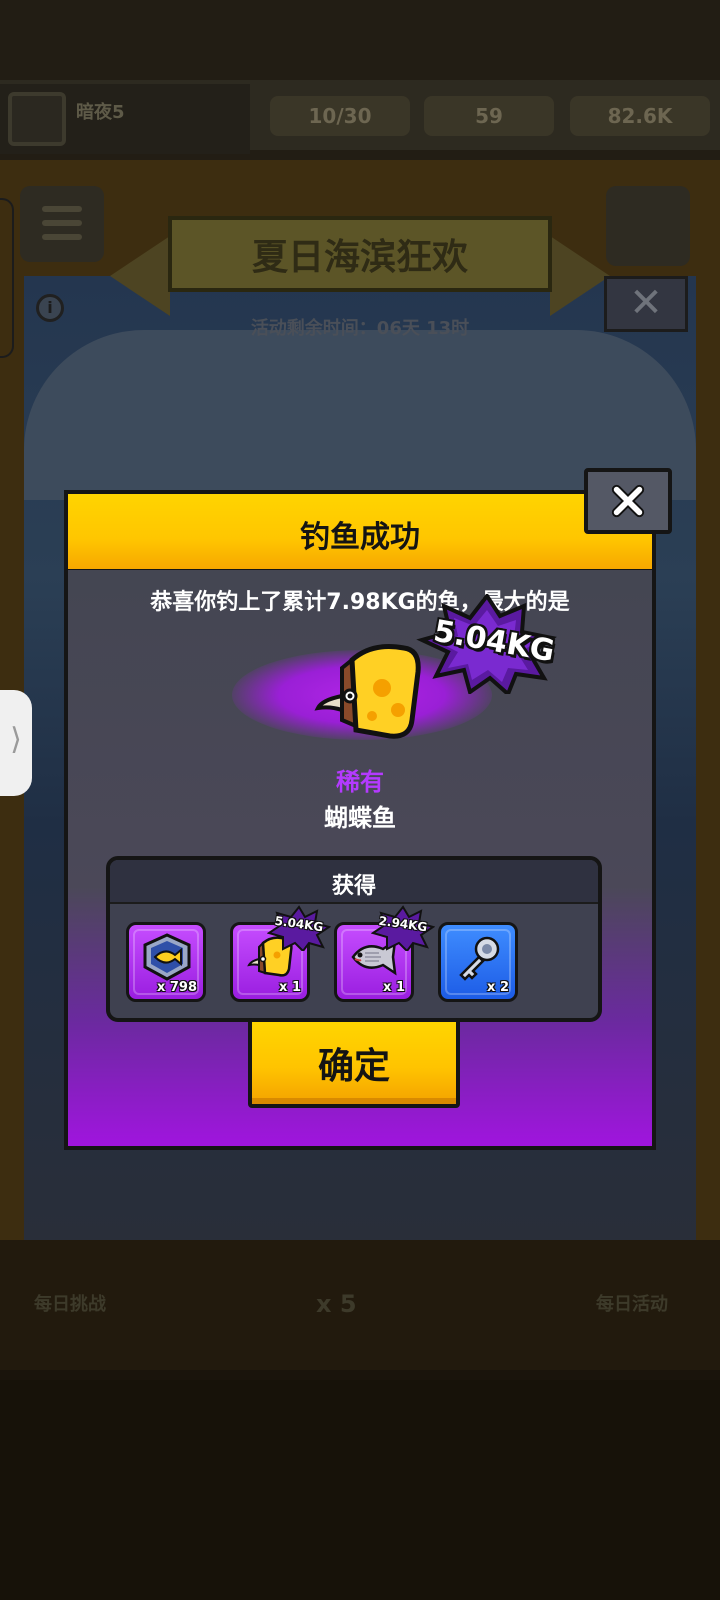 Image resolution: width=720 pixels, height=1600 pixels. I want to click on event-title: 夏日海滨狂欢, so click(360, 254).